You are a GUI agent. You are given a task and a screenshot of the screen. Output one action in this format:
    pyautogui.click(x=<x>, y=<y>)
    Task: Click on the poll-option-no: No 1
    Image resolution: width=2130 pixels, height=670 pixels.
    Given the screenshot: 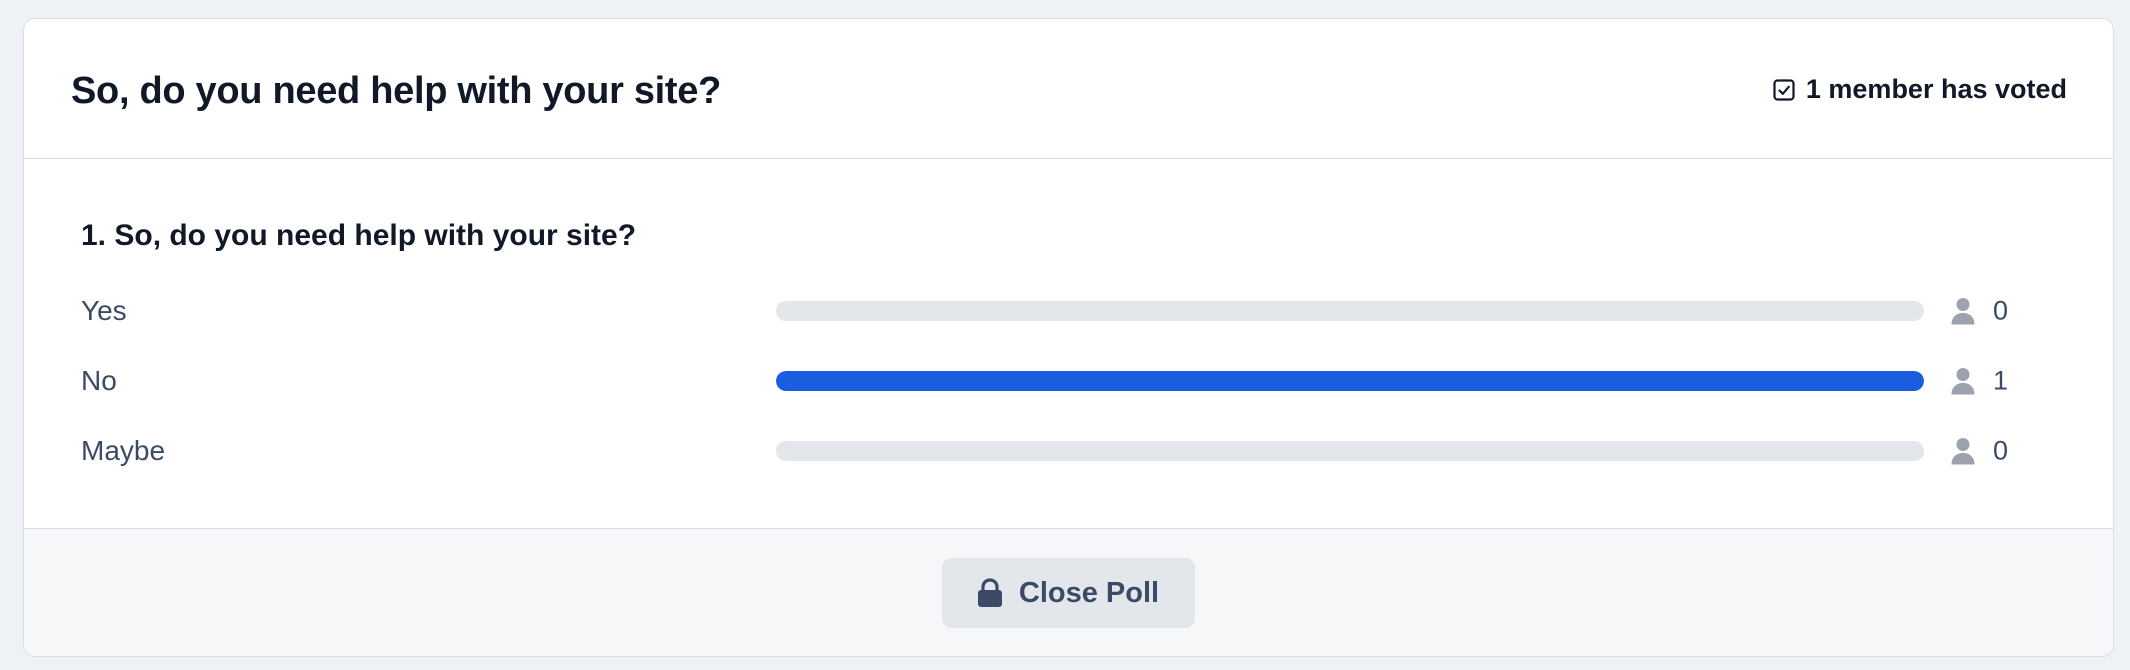 What is the action you would take?
    pyautogui.click(x=1097, y=381)
    